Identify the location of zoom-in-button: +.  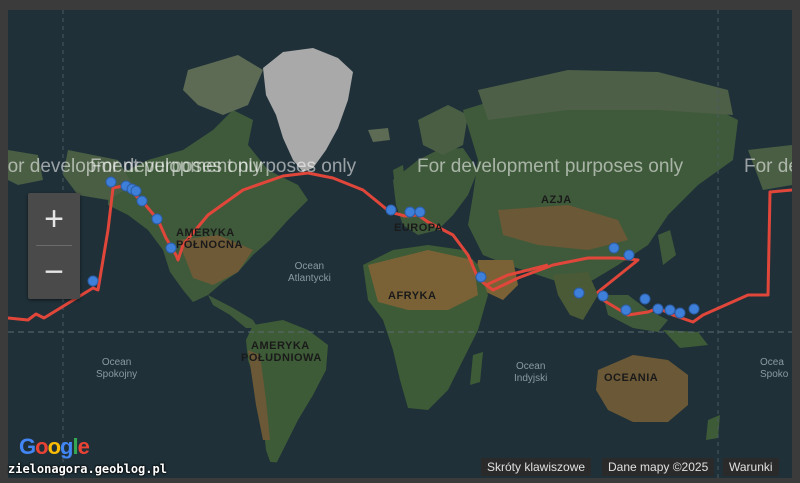
(54, 219).